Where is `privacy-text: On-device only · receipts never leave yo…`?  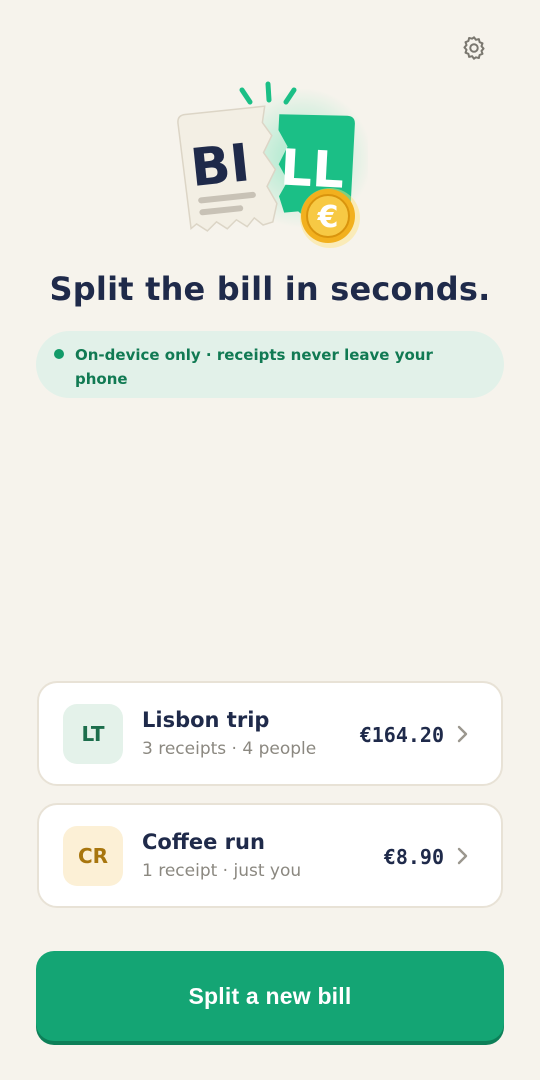
privacy-text: On-device only · receipts never leave yo… is located at coordinates (254, 367).